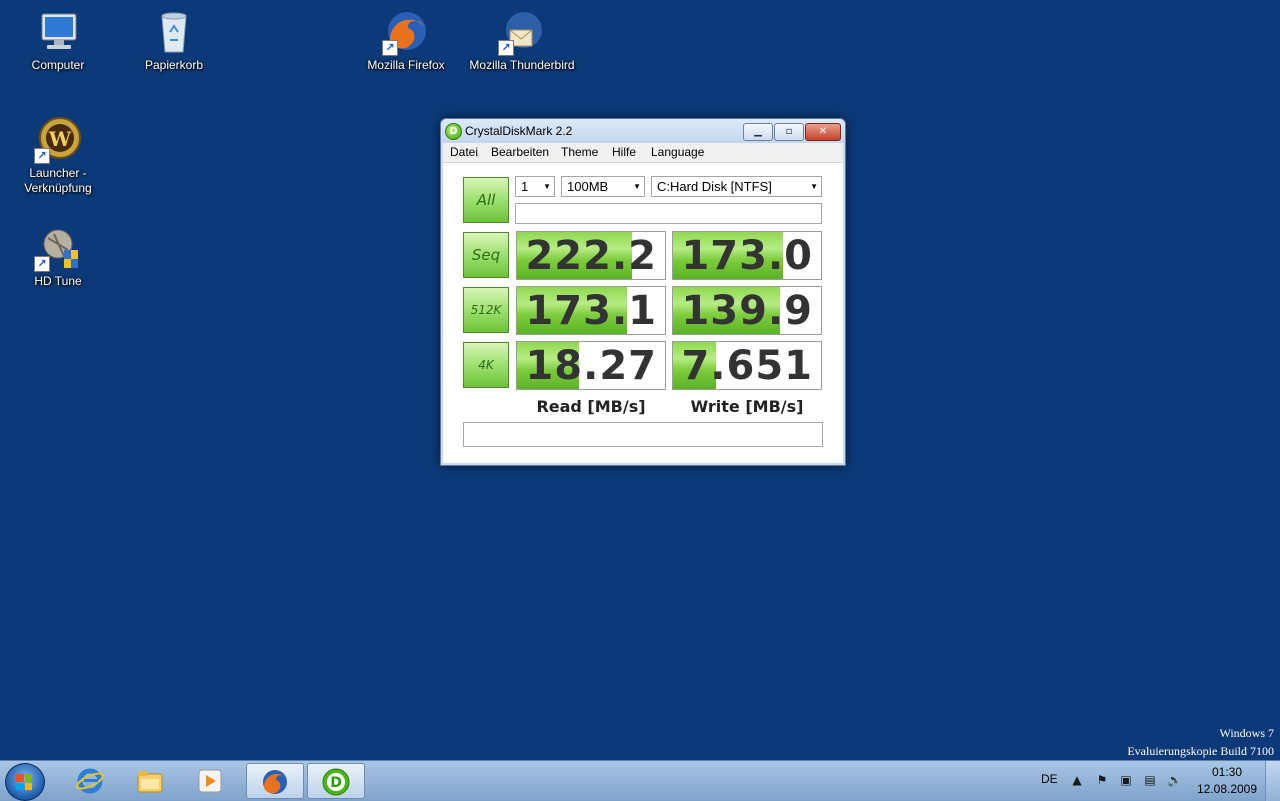 The image size is (1280, 801). What do you see at coordinates (1049, 779) in the screenshot?
I see `language-indicator: DE` at bounding box center [1049, 779].